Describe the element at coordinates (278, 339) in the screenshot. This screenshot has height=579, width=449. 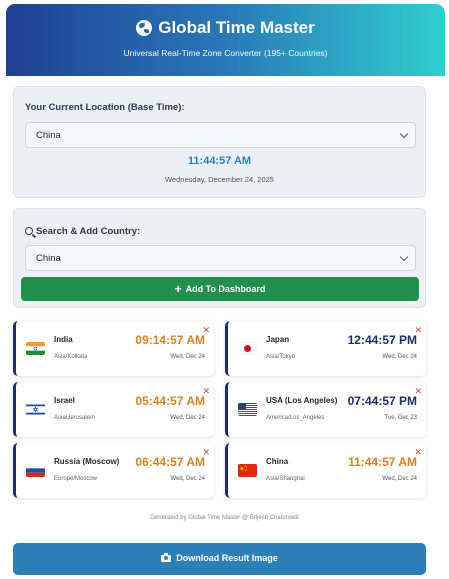
I see `card-country-name: Japan` at that location.